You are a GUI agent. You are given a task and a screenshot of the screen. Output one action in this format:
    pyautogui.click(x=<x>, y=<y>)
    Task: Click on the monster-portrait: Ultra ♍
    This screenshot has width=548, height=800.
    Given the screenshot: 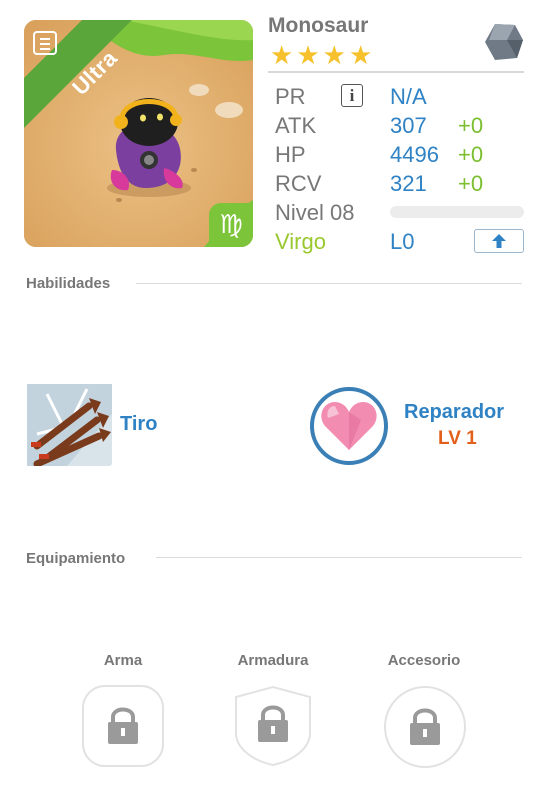 What is the action you would take?
    pyautogui.click(x=138, y=133)
    